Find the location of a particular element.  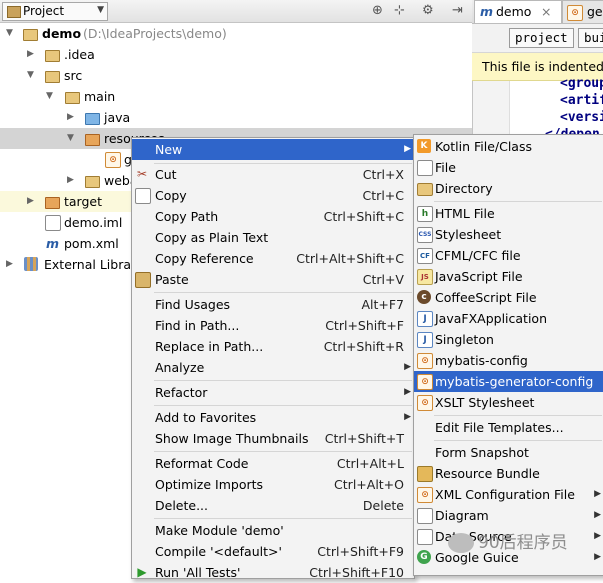

menu-item-paste: Paste Ctrl+V is located at coordinates (273, 279).